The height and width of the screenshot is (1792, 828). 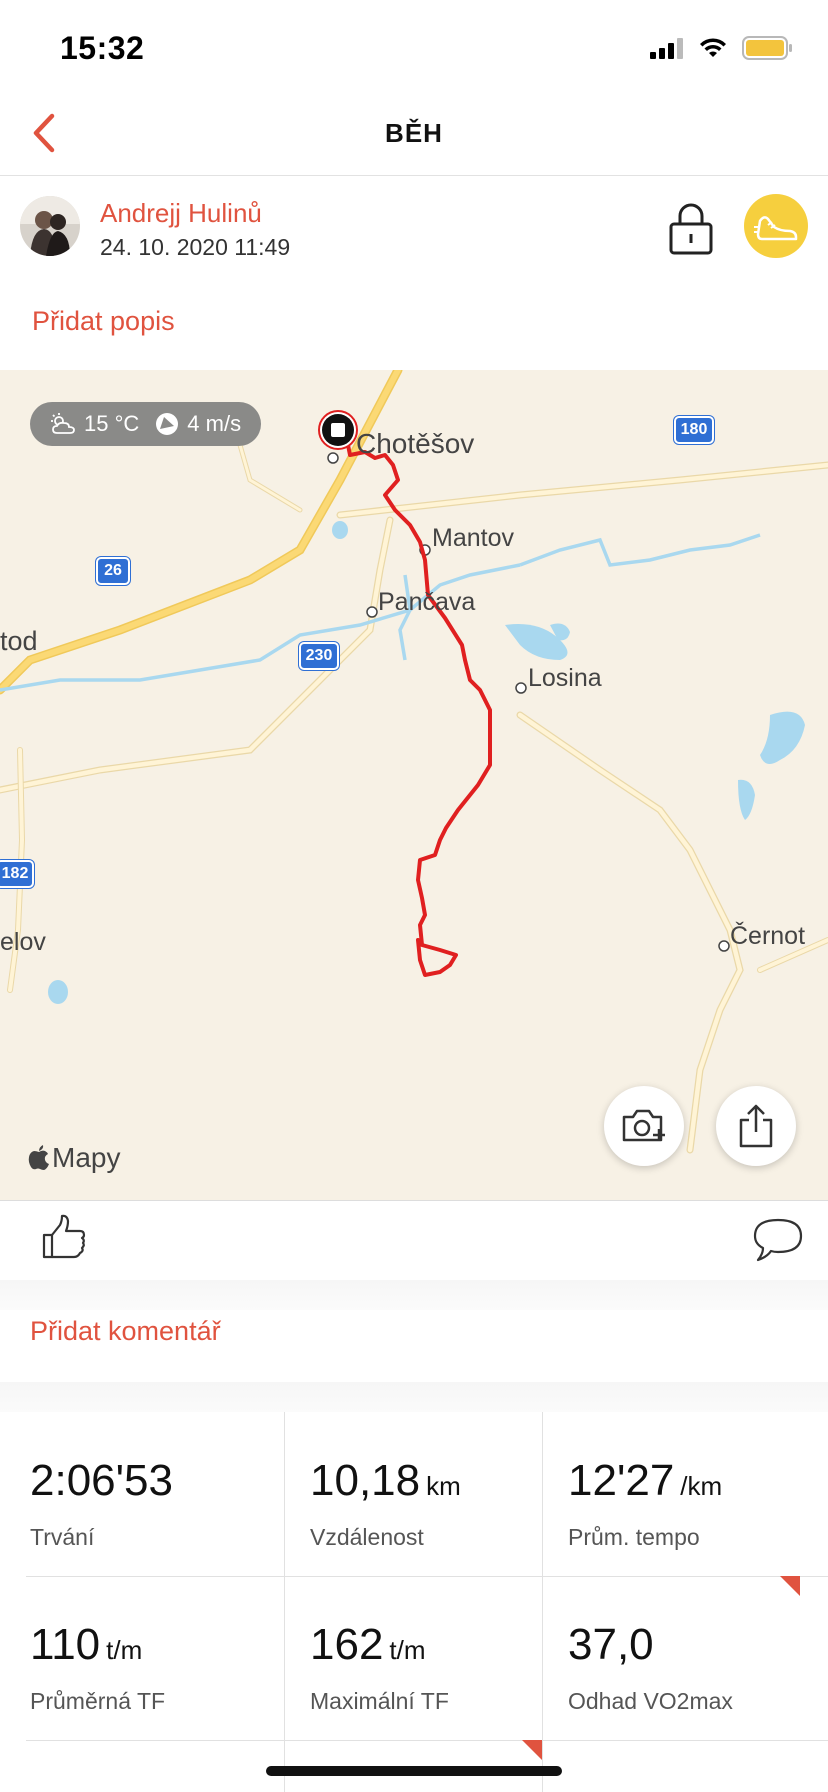 I want to click on road-shield-230: 230, so click(x=319, y=656).